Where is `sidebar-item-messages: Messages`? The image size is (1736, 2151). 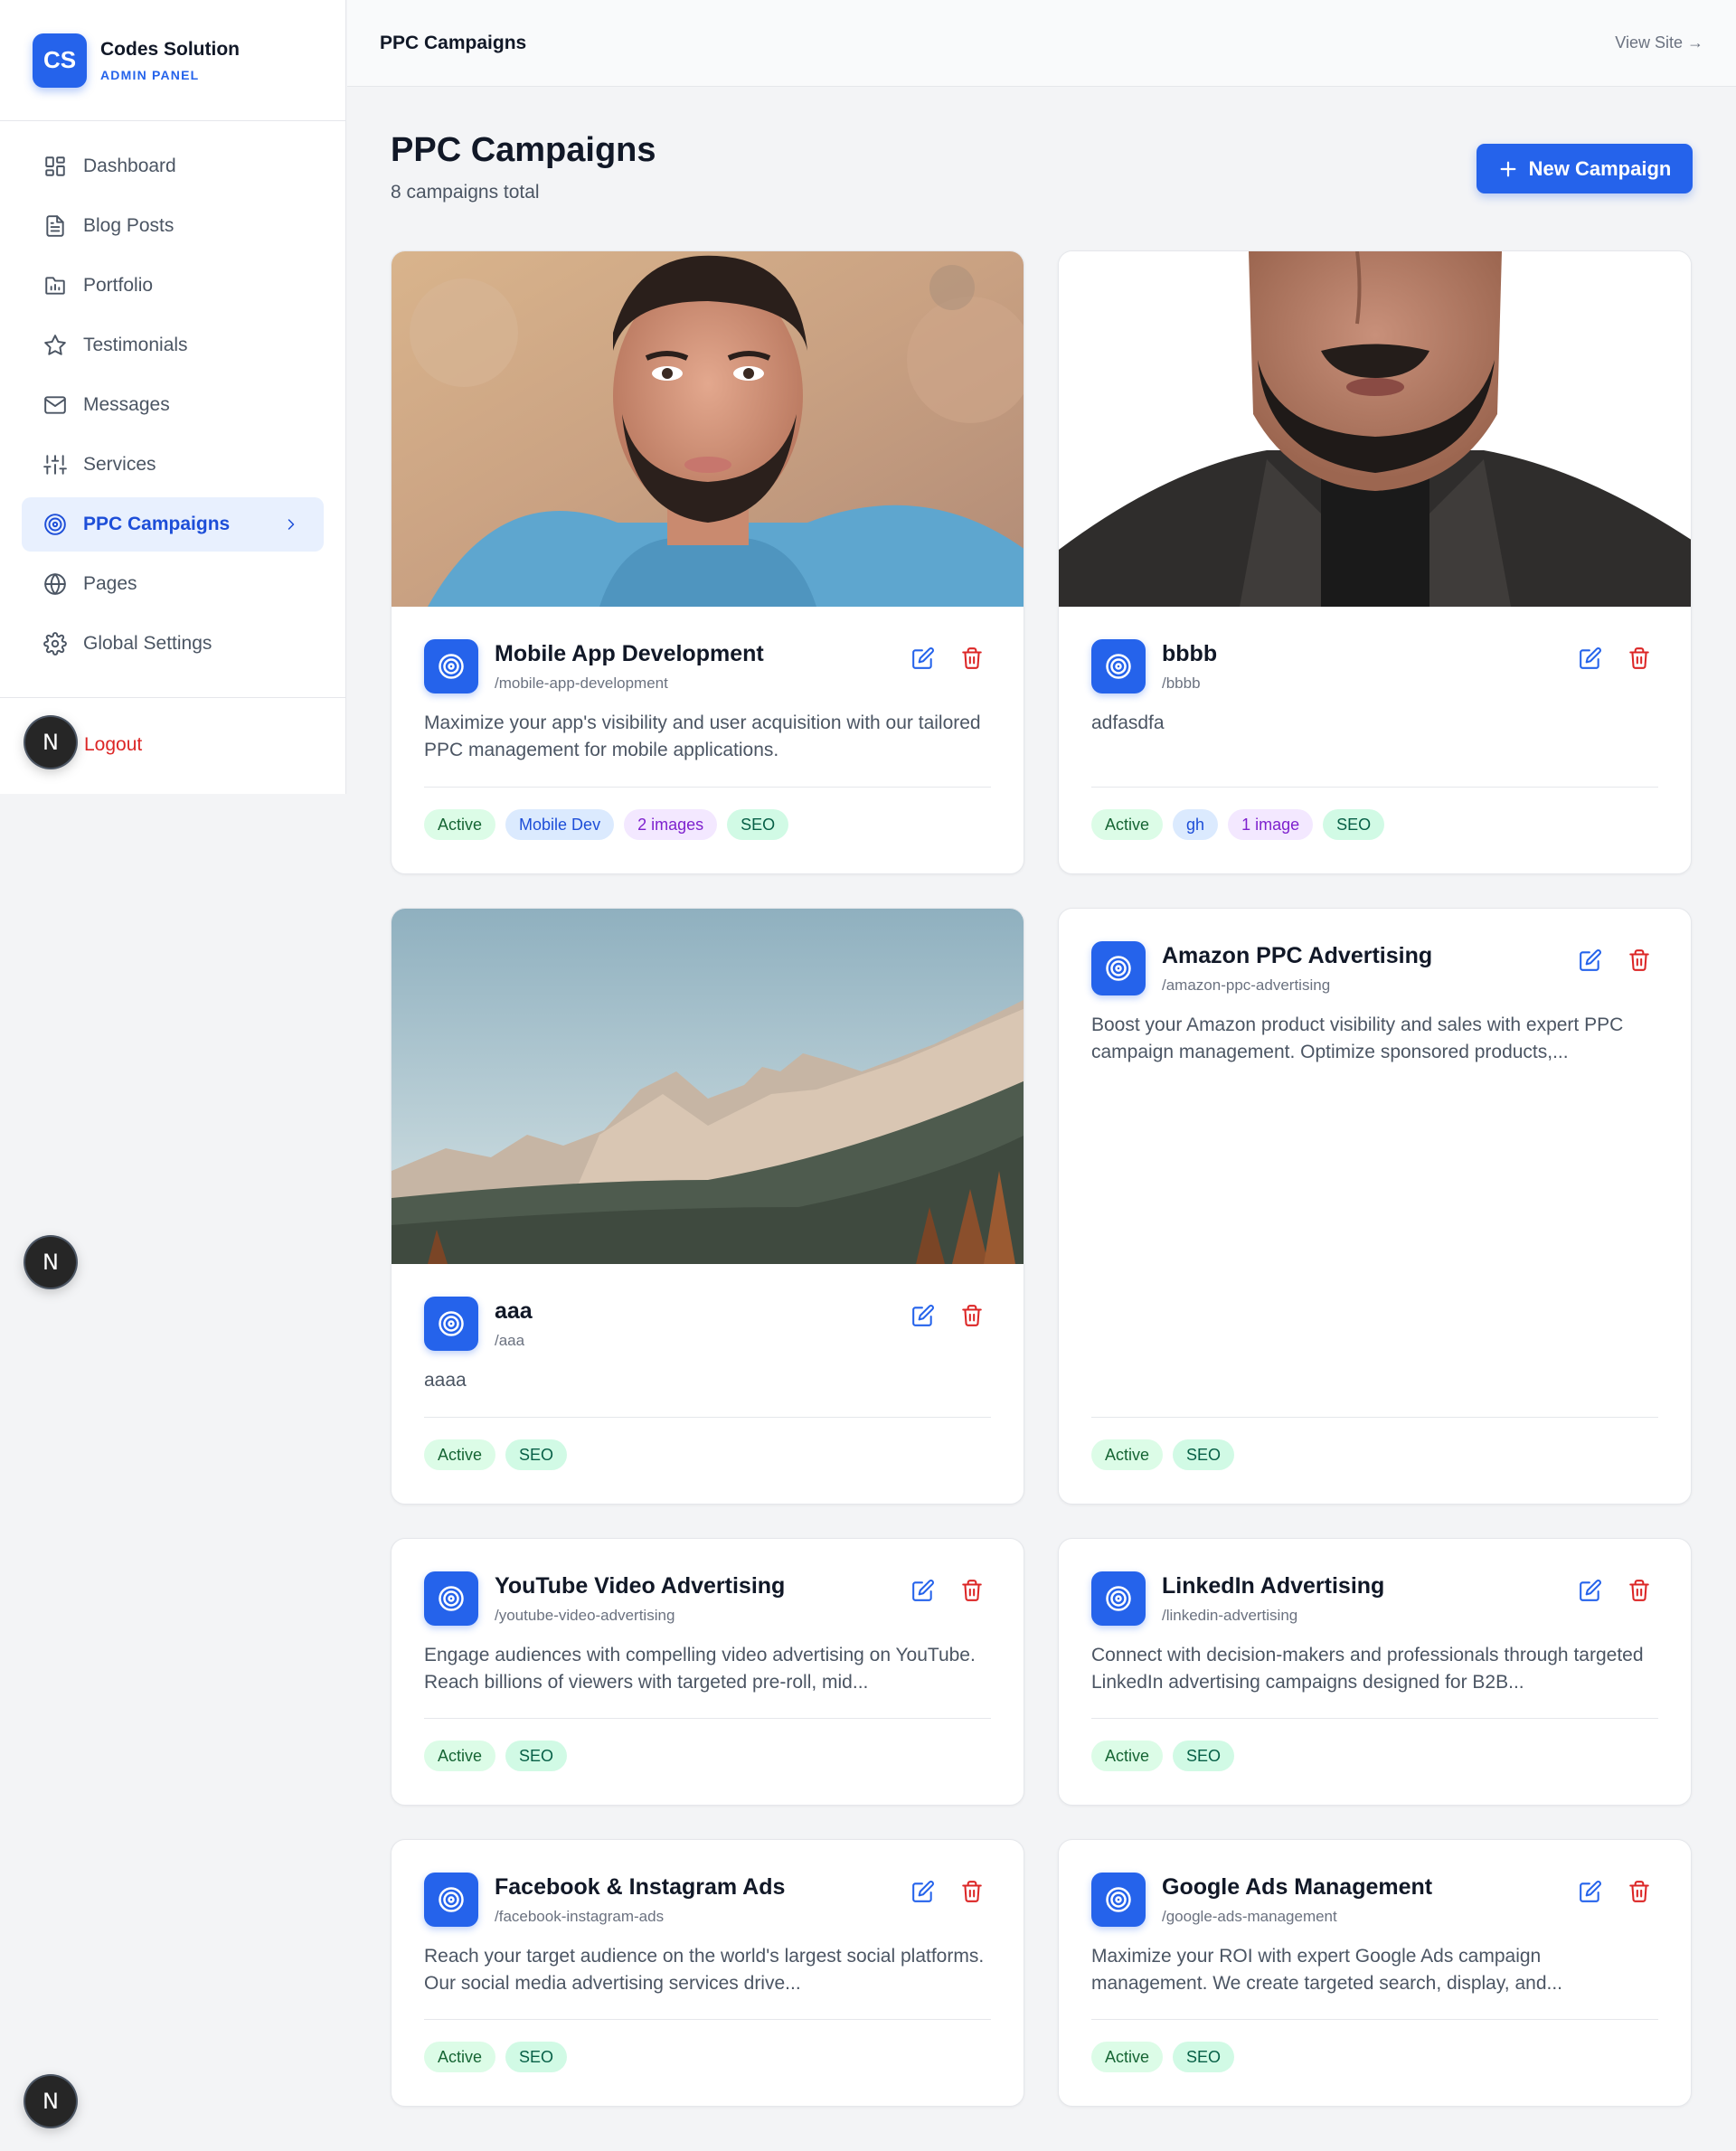
sidebar-item-messages: Messages is located at coordinates (173, 405).